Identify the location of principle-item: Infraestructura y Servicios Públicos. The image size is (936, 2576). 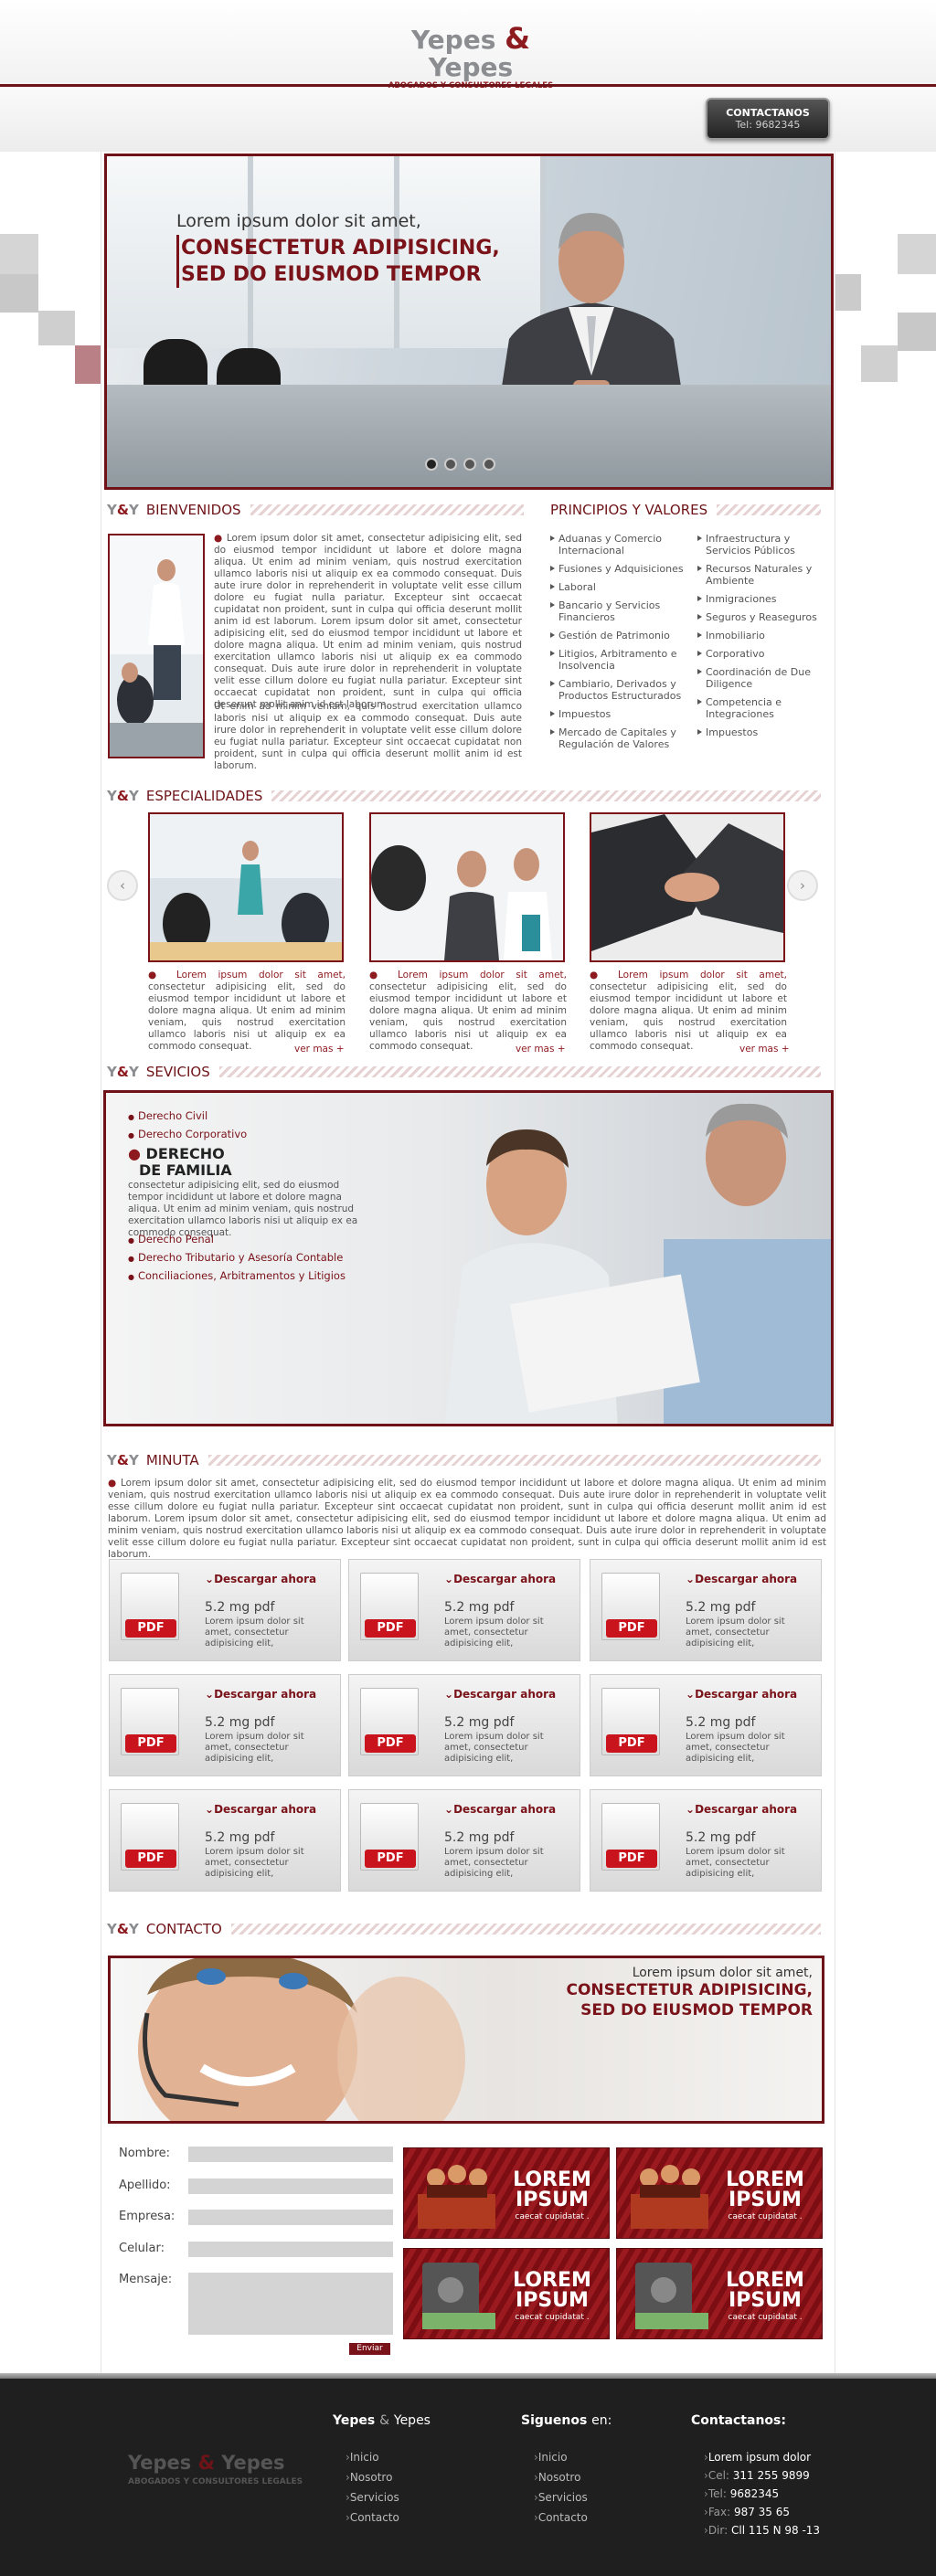
(764, 545).